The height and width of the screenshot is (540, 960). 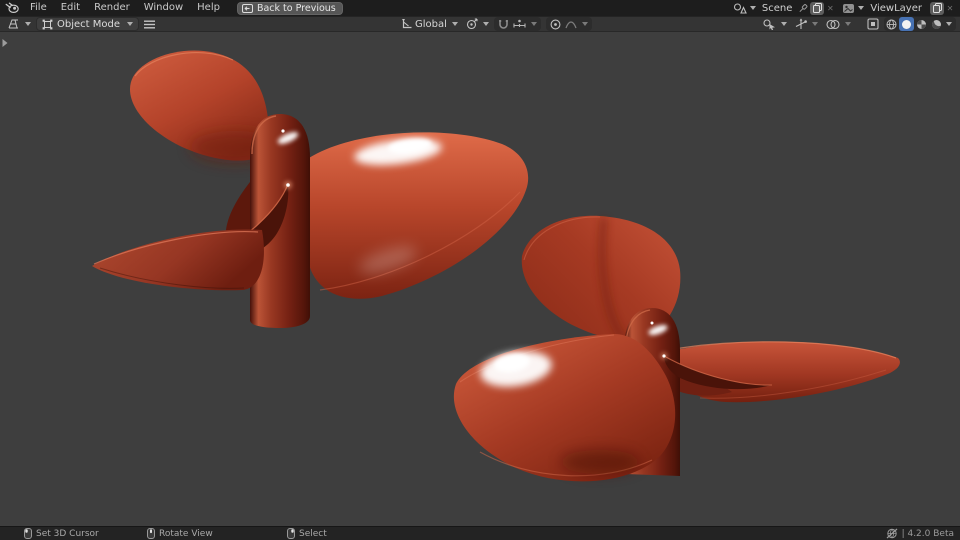 I want to click on network-offline-icon, so click(x=892, y=533).